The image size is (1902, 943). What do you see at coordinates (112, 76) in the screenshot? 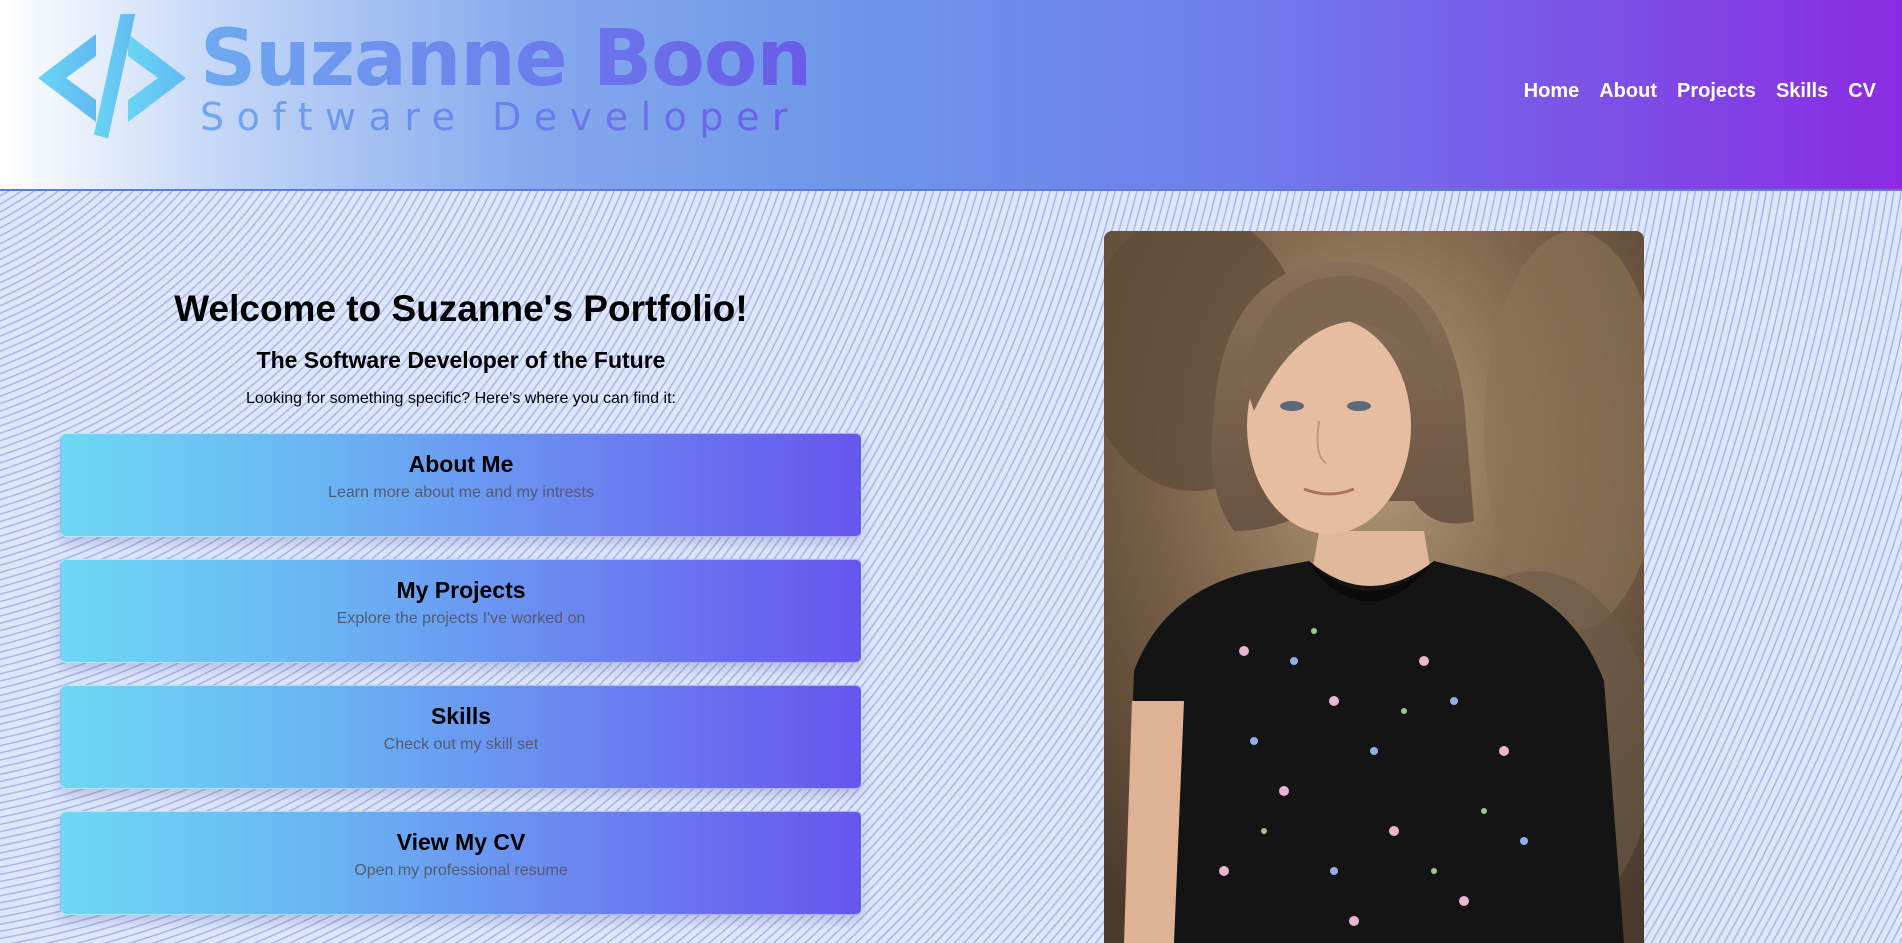
I see `code-brackets-icon` at bounding box center [112, 76].